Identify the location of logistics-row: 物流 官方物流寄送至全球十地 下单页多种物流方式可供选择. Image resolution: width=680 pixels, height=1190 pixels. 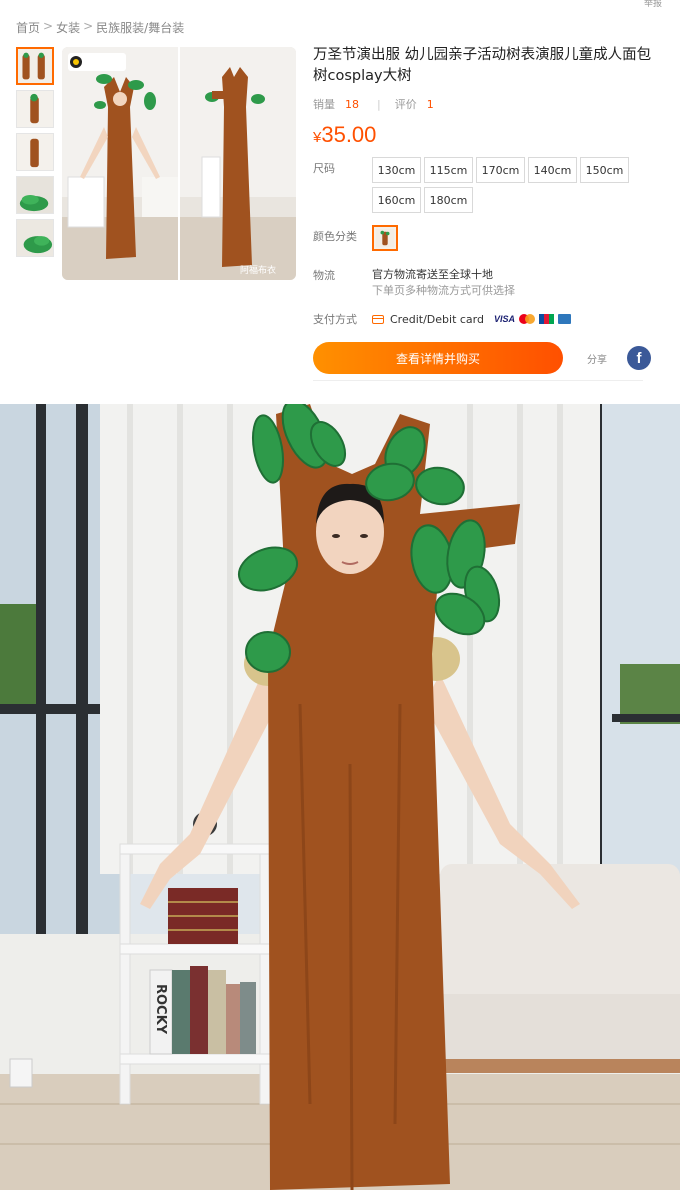
(483, 283).